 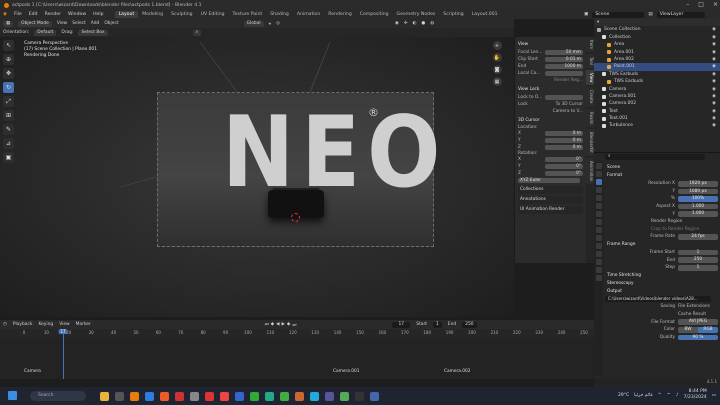 I want to click on lock-object-field, so click(x=564, y=97).